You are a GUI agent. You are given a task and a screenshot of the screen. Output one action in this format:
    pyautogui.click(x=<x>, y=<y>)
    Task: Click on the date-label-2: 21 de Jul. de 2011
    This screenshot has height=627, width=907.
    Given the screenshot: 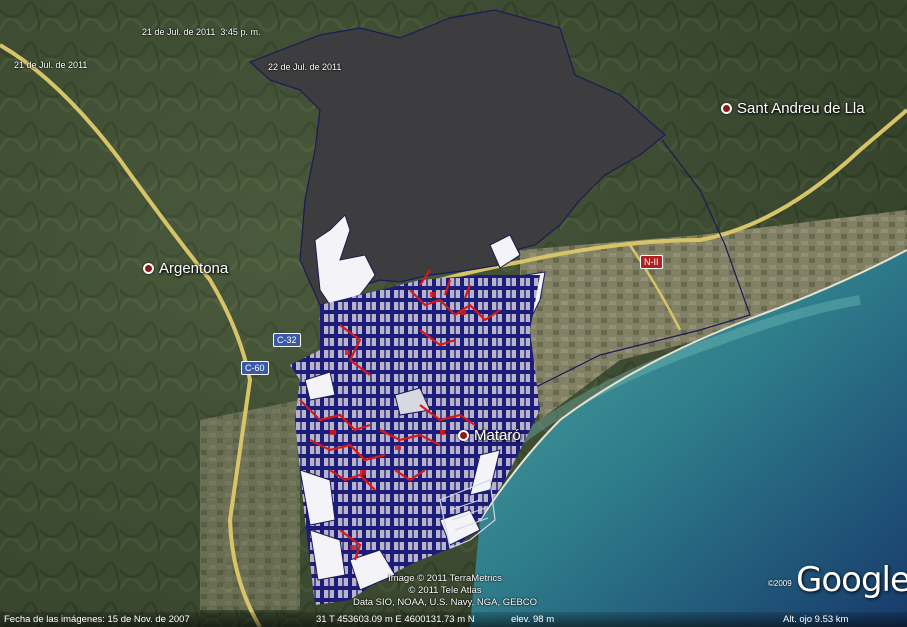 What is the action you would take?
    pyautogui.click(x=51, y=65)
    